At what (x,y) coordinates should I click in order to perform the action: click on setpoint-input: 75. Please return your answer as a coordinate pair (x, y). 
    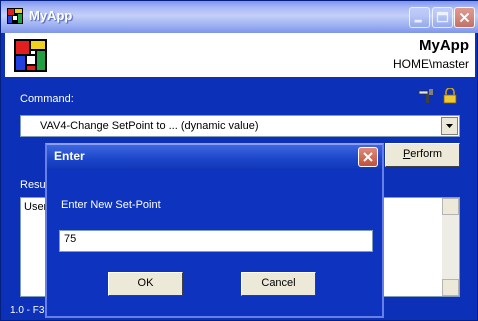
    Looking at the image, I should click on (216, 241).